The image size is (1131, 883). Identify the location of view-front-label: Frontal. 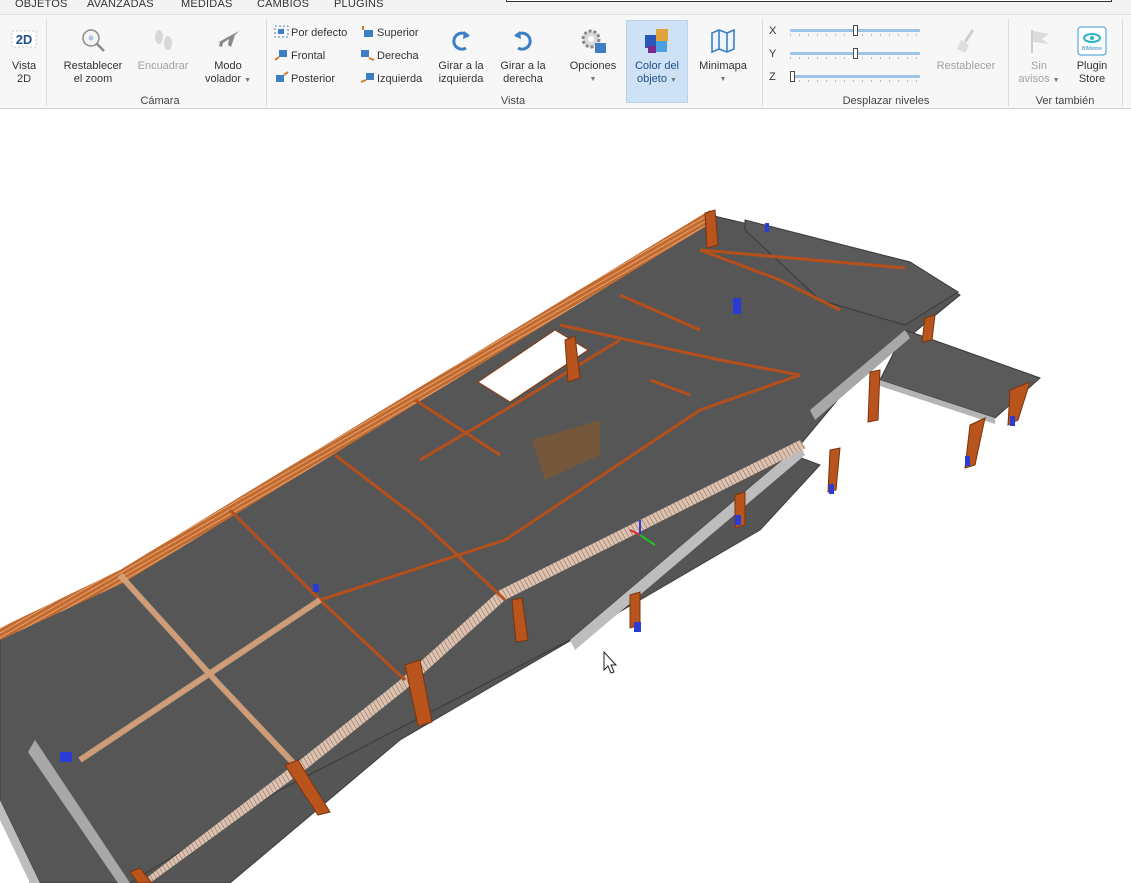
(308, 56).